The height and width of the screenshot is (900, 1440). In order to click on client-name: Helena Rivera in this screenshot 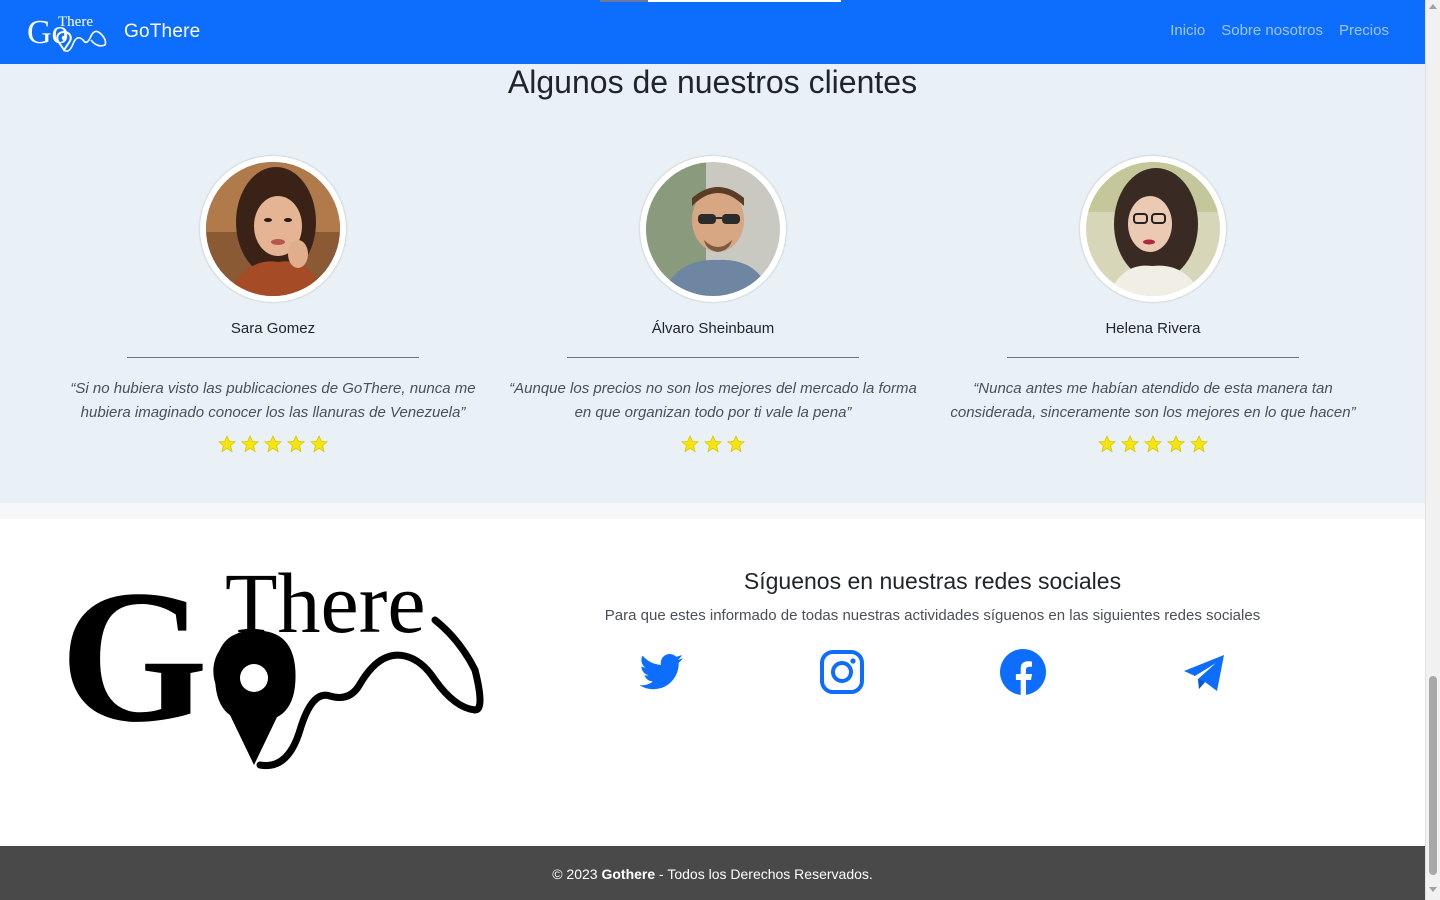, I will do `click(1153, 328)`.